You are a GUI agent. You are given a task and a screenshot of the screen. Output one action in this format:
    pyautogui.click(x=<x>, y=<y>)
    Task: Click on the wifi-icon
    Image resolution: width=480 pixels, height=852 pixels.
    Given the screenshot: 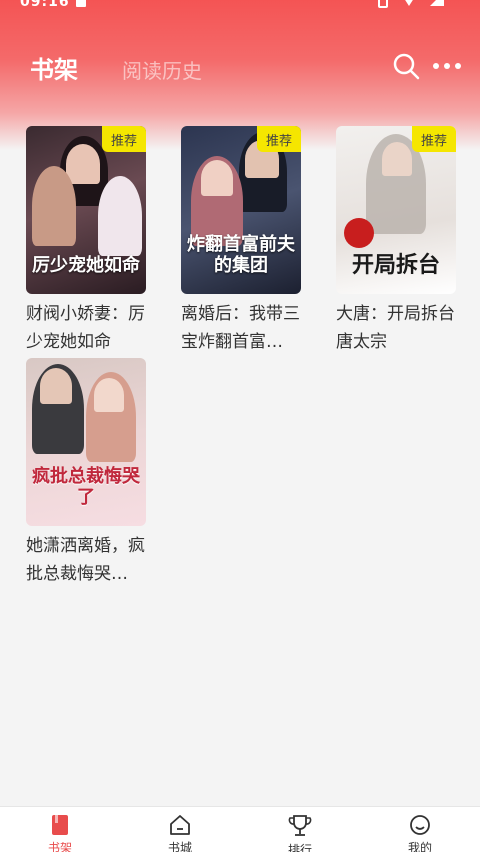 What is the action you would take?
    pyautogui.click(x=409, y=3)
    